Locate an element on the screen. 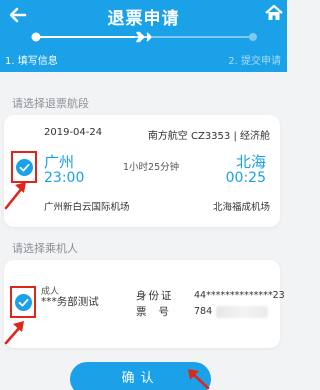 The width and height of the screenshot is (320, 390). flight-airline: 南方航空 CZ3353 | 经济舱 is located at coordinates (208, 136).